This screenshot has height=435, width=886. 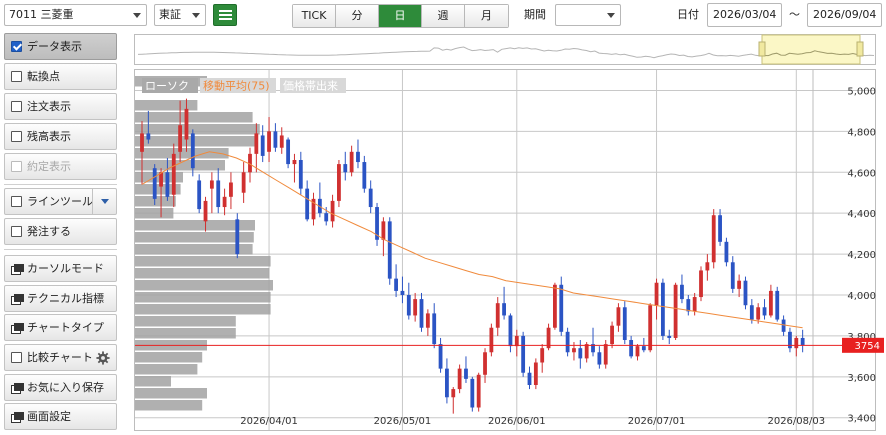 What do you see at coordinates (400, 16) in the screenshot?
I see `tab-day: 日` at bounding box center [400, 16].